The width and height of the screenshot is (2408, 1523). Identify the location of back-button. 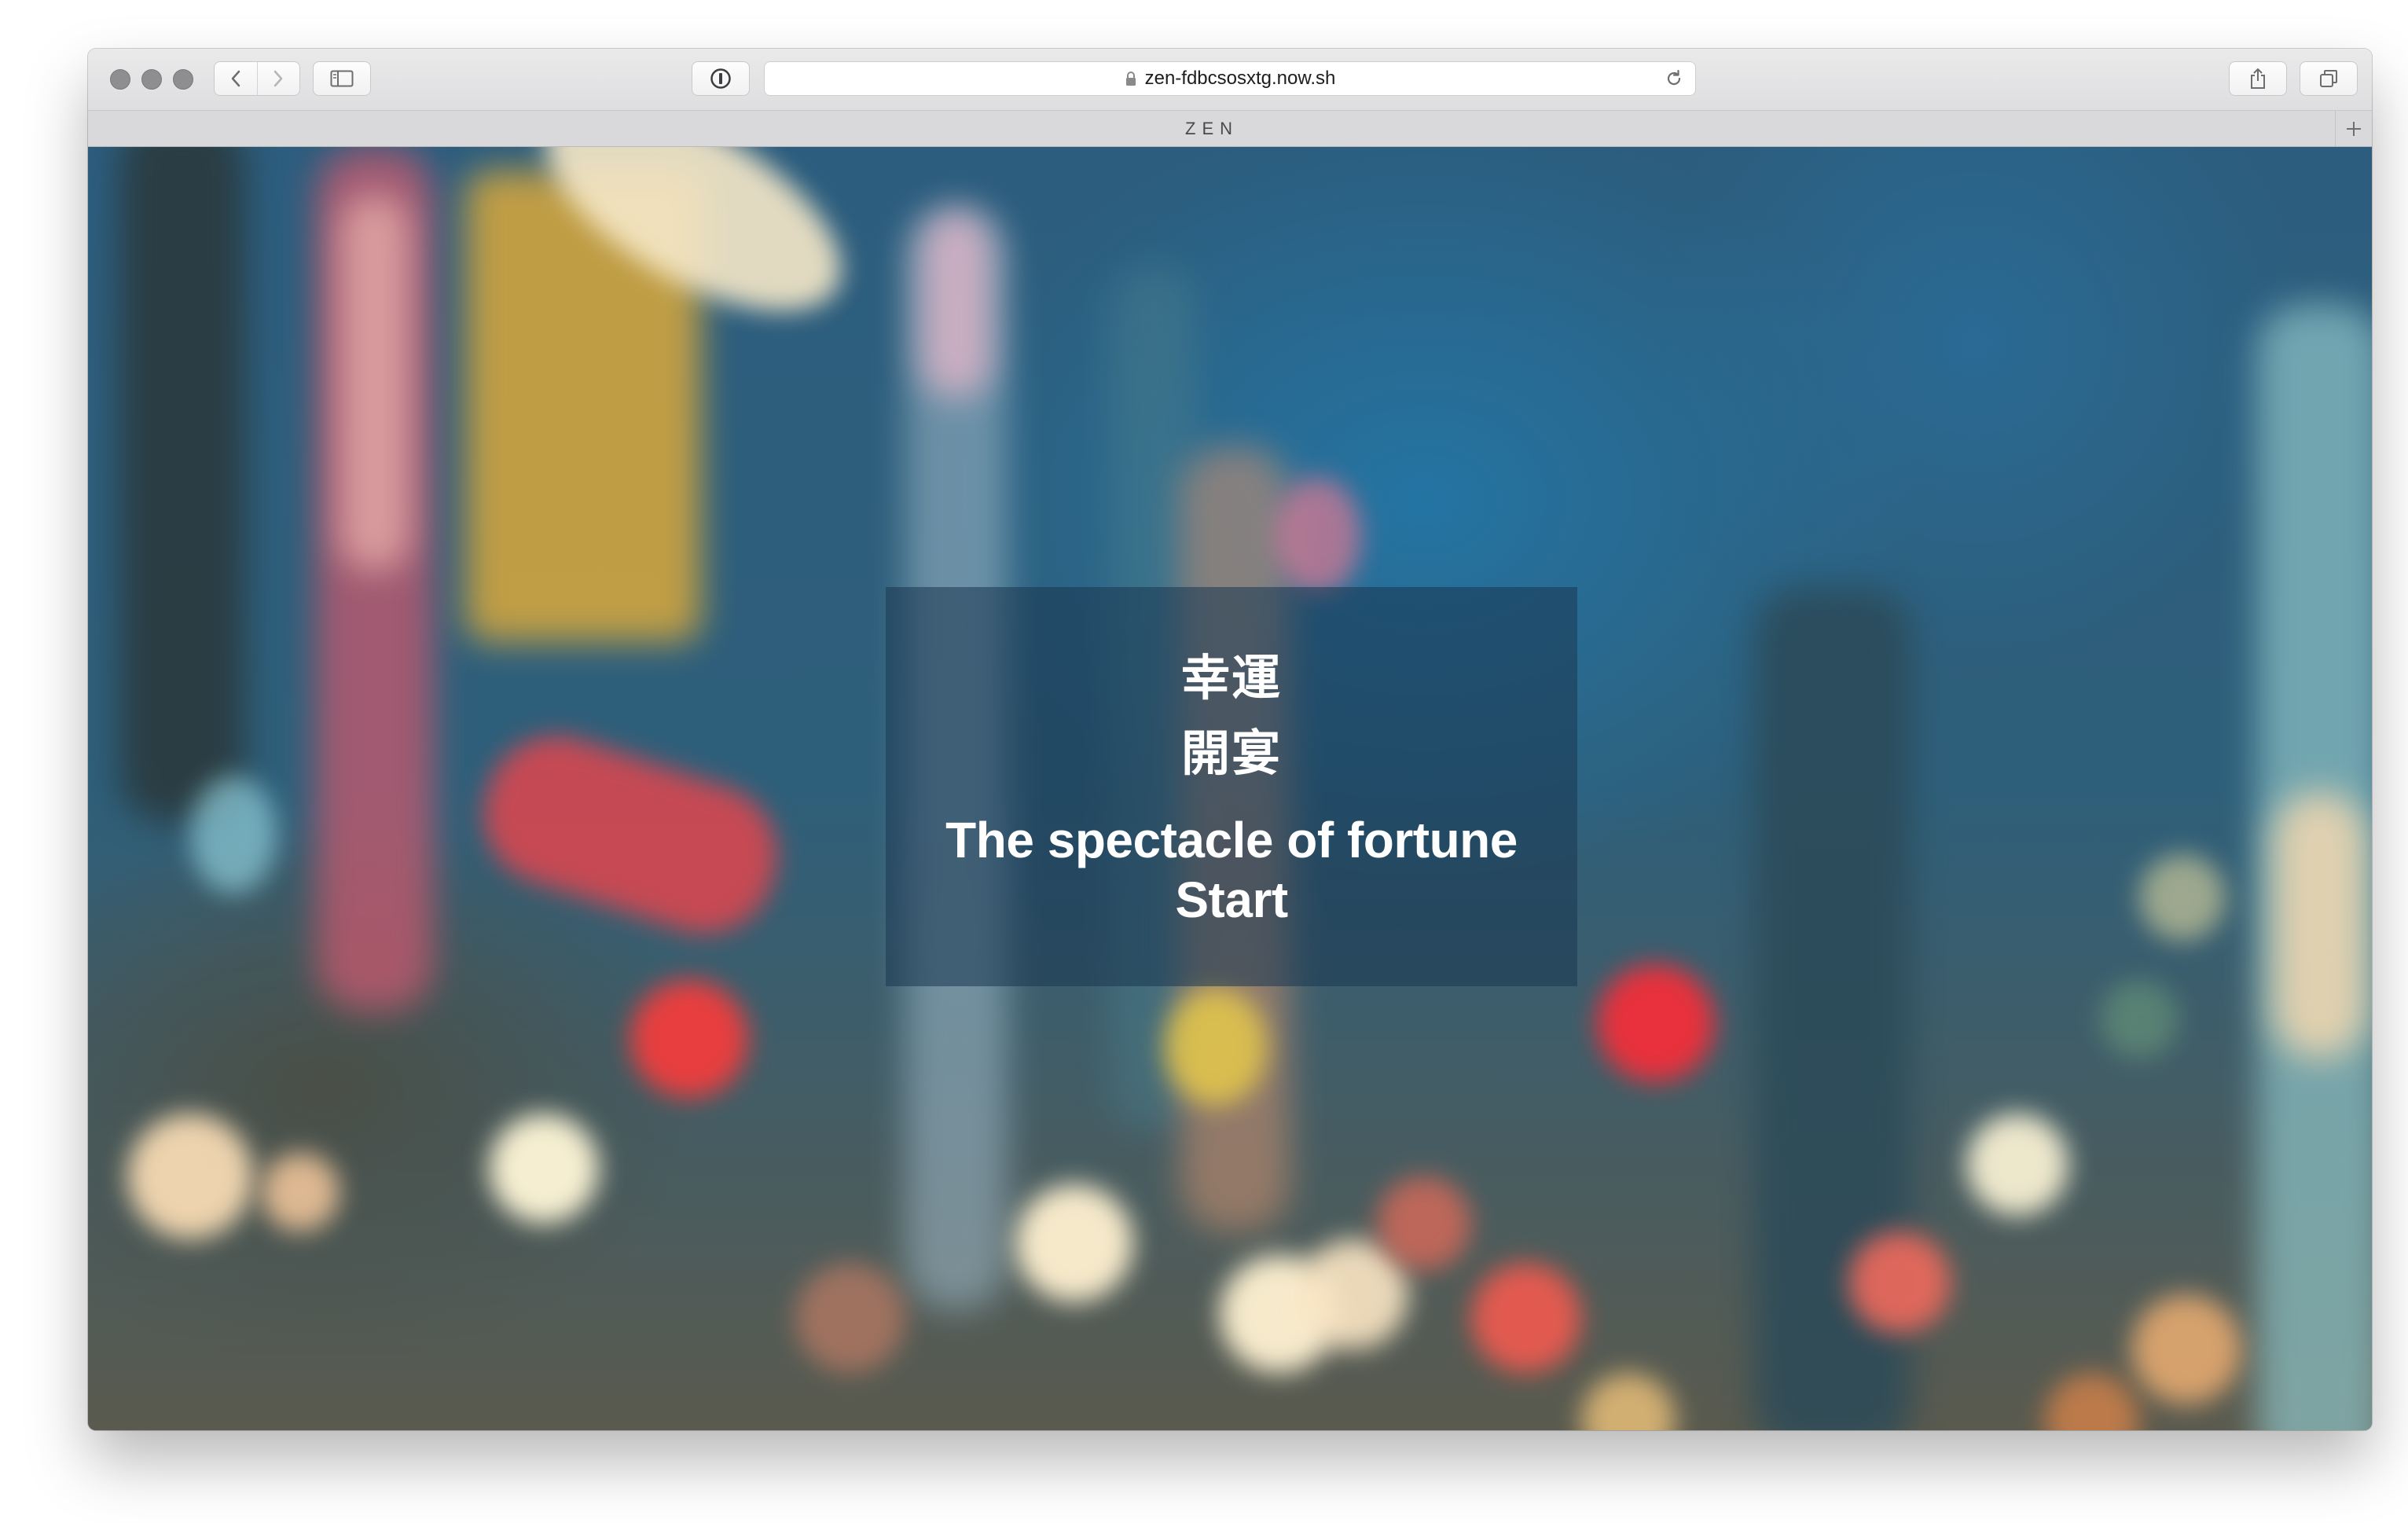
(236, 78).